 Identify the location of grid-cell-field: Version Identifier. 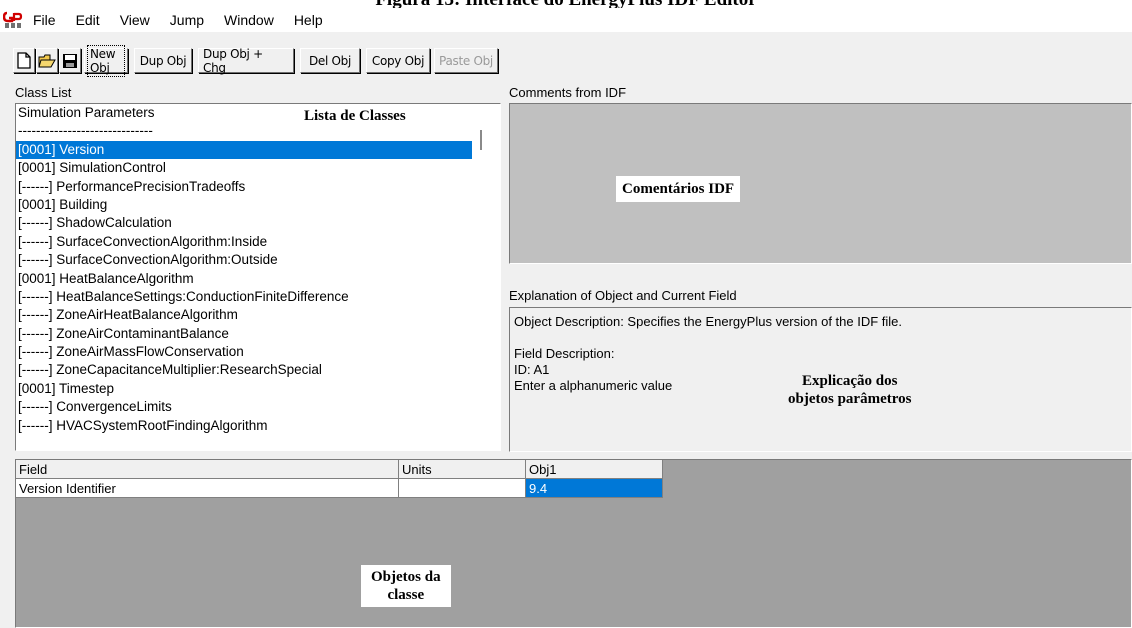
(207, 488).